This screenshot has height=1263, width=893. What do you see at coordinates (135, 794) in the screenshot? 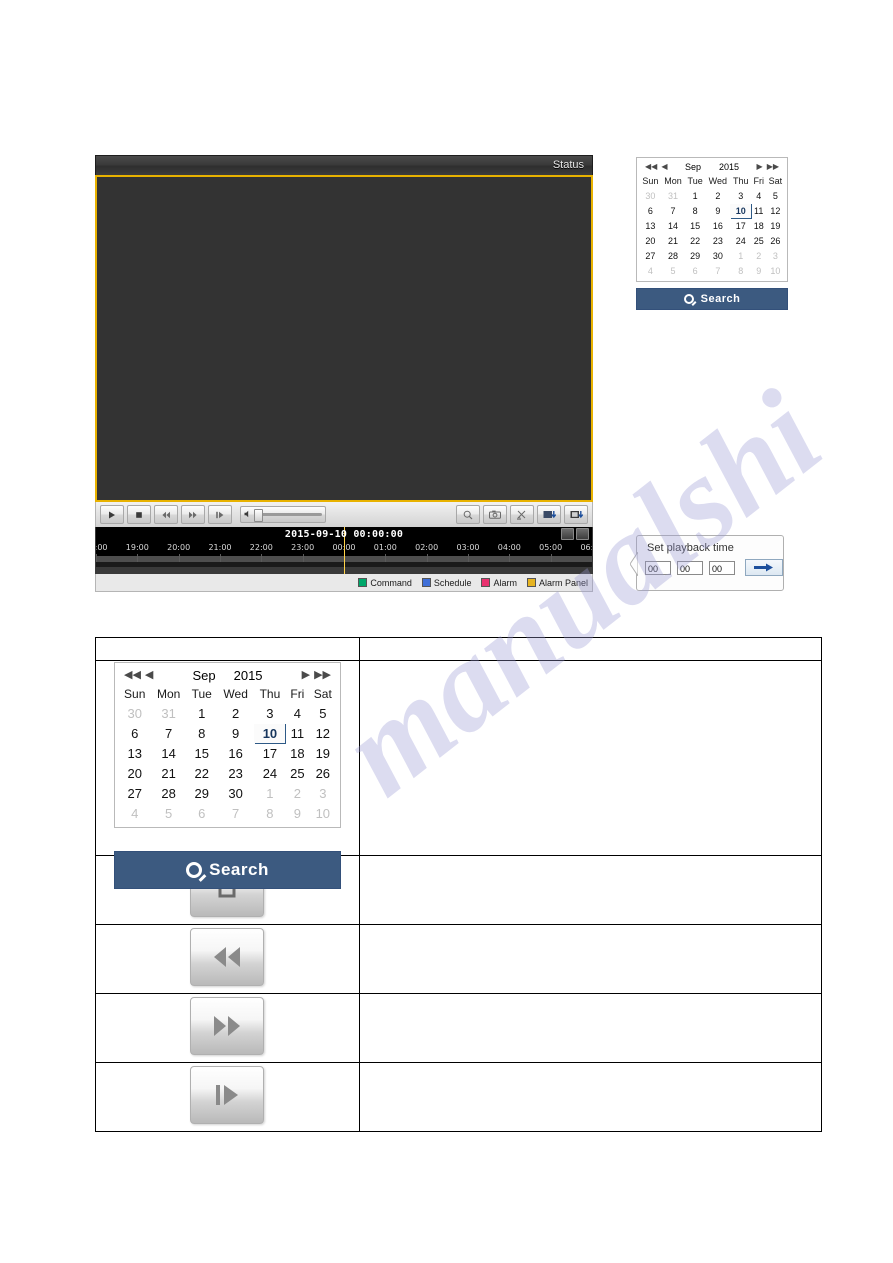
I see `calendar-day-27: 27` at bounding box center [135, 794].